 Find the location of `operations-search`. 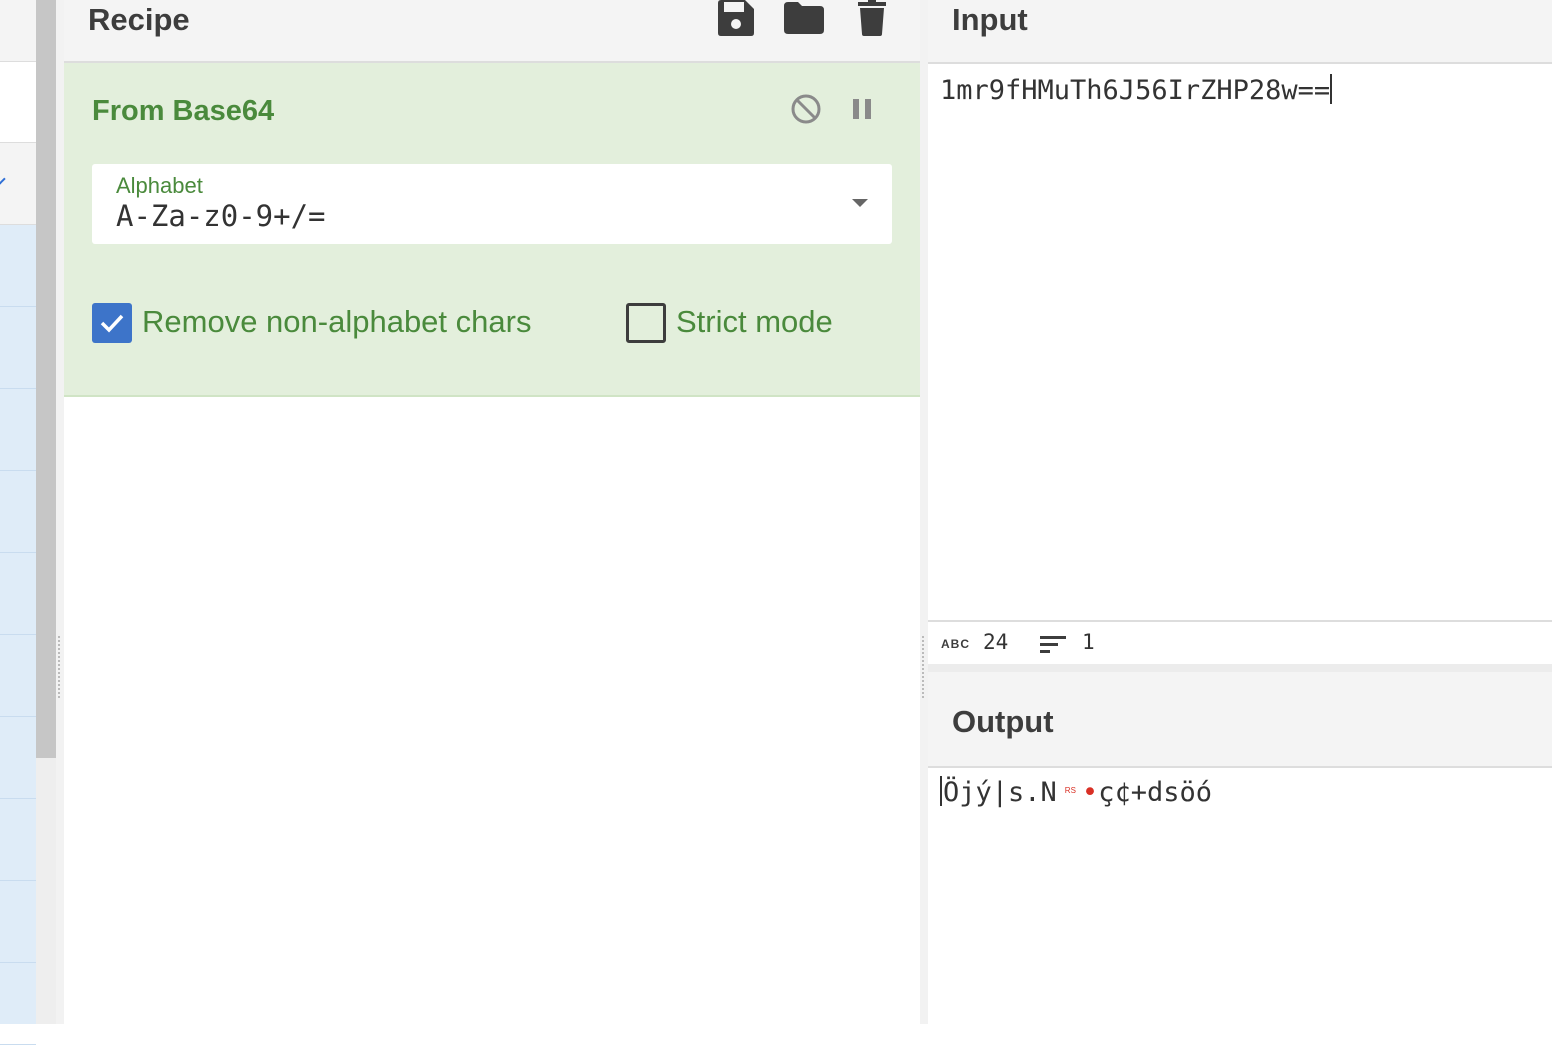

operations-search is located at coordinates (18, 103).